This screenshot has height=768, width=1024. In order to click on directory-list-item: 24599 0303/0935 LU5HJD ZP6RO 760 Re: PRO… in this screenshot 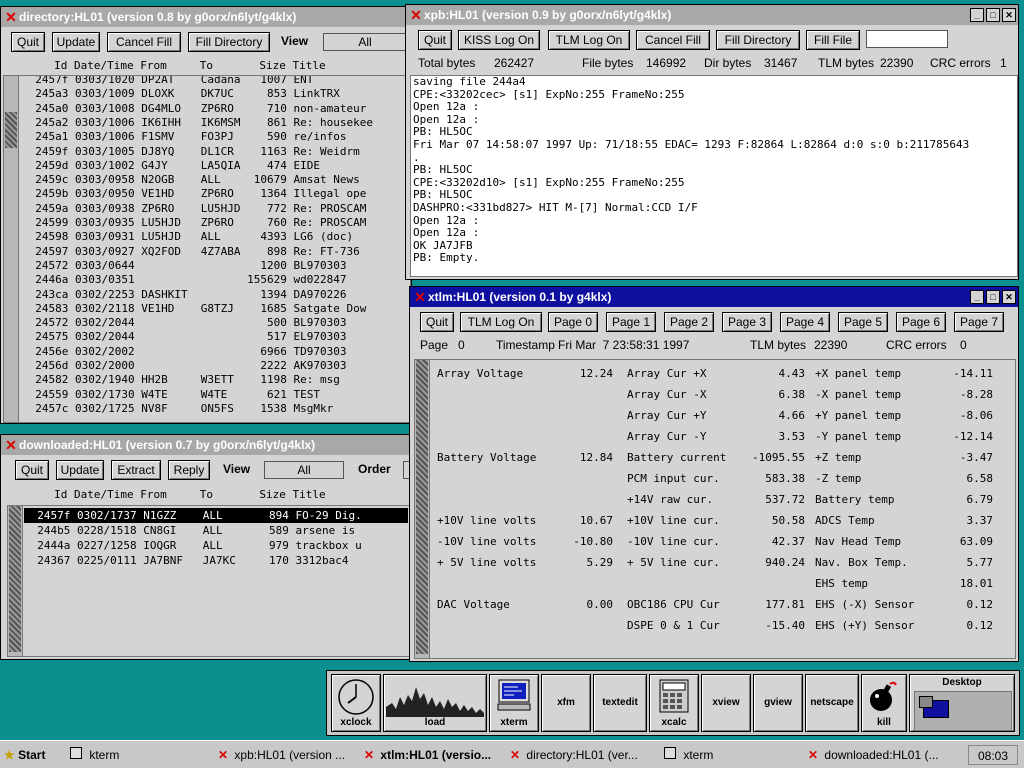, I will do `click(194, 222)`.